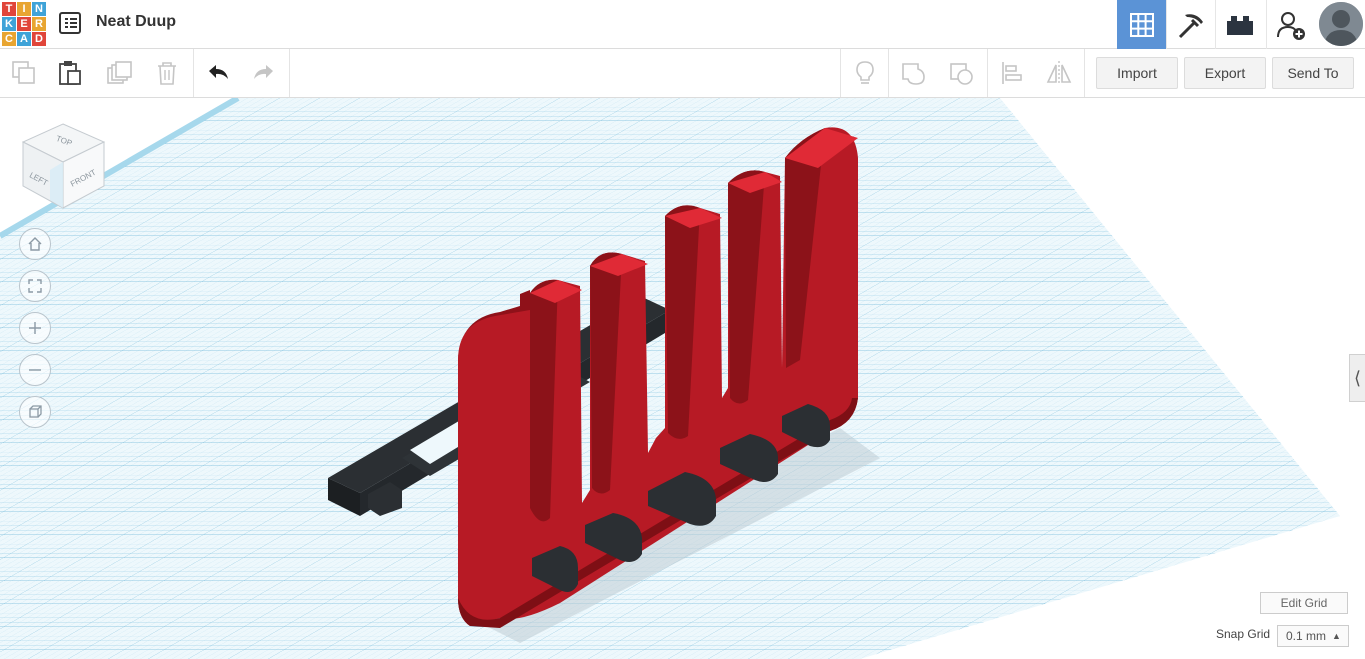 The height and width of the screenshot is (659, 1365). I want to click on logo-letter: D, so click(39, 39).